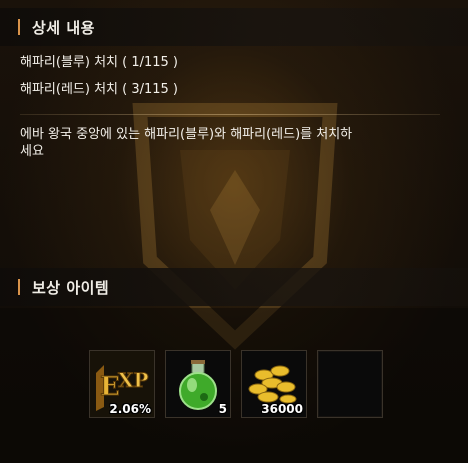 This screenshot has height=463, width=468. I want to click on divider, so click(230, 114).